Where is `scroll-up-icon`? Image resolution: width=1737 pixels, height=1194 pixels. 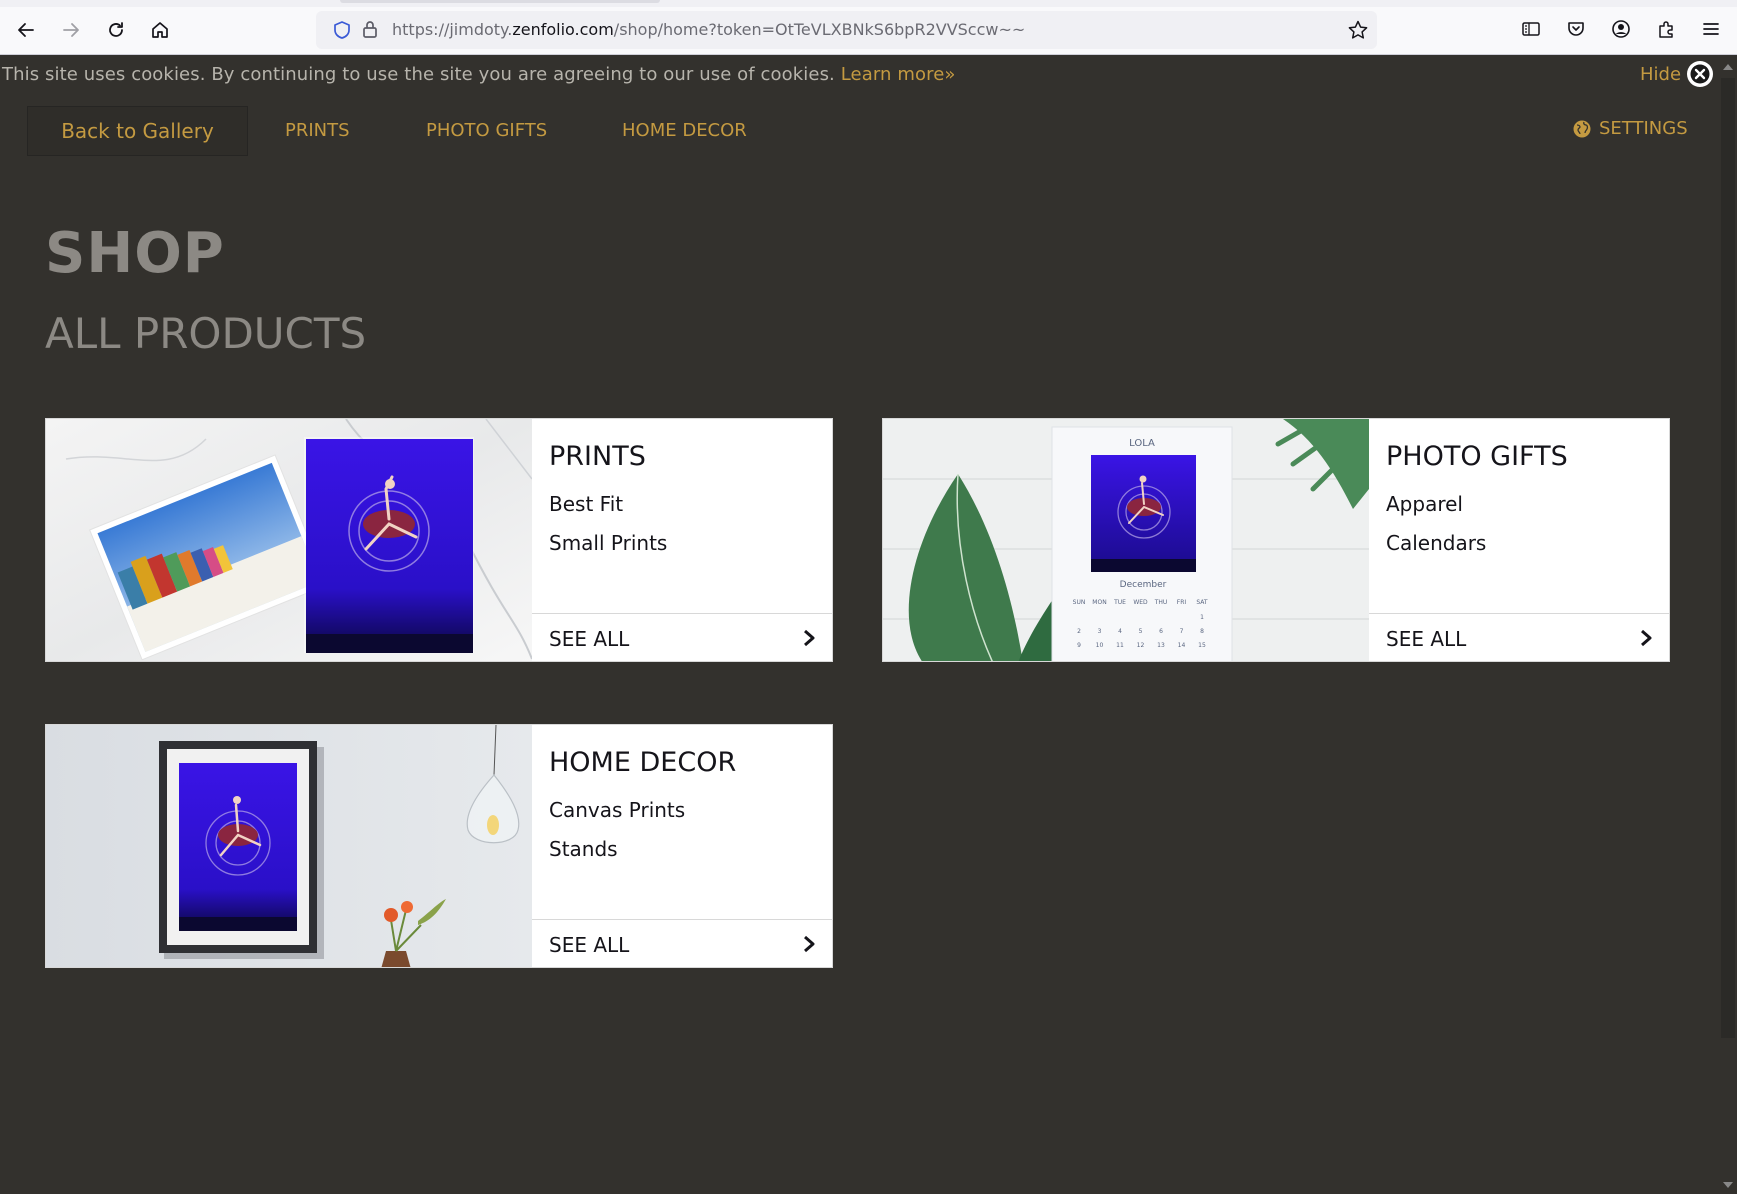 scroll-up-icon is located at coordinates (1728, 67).